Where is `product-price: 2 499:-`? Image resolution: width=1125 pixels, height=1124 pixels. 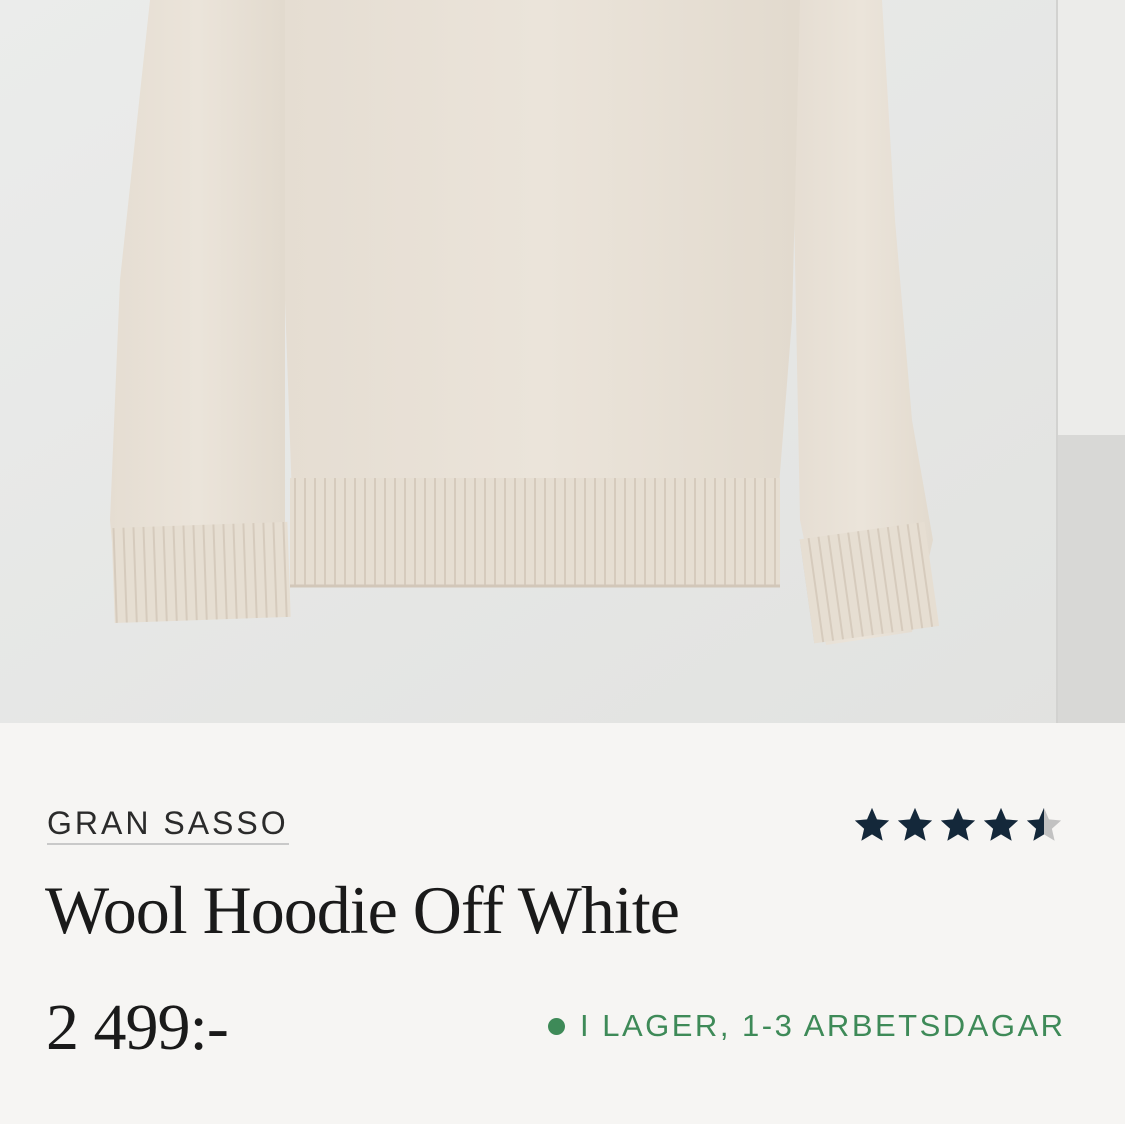
product-price: 2 499:- is located at coordinates (137, 1027).